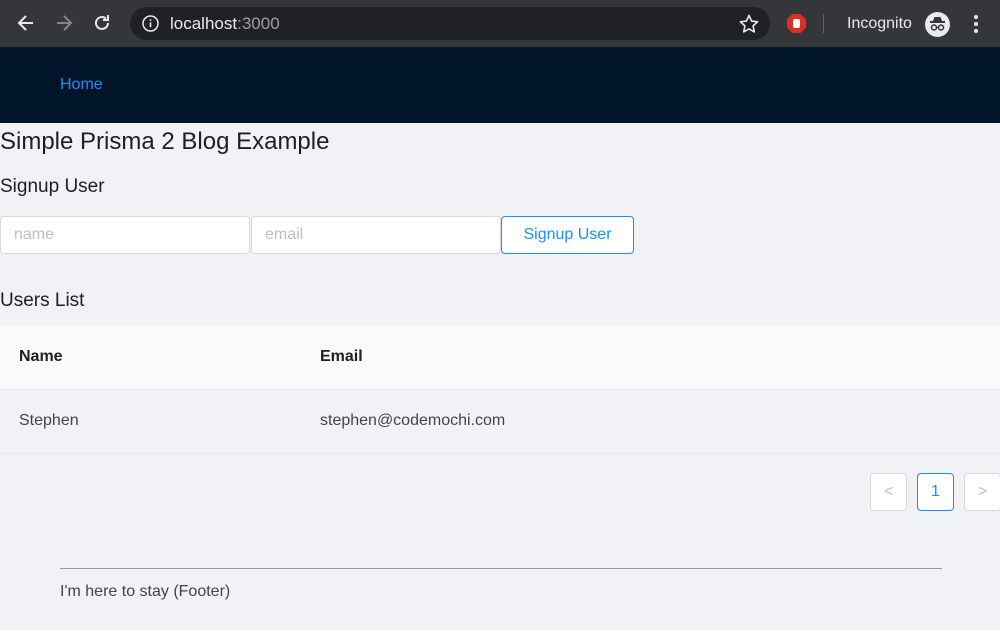 This screenshot has width=1000, height=636. I want to click on column-header-name: Name, so click(41, 356).